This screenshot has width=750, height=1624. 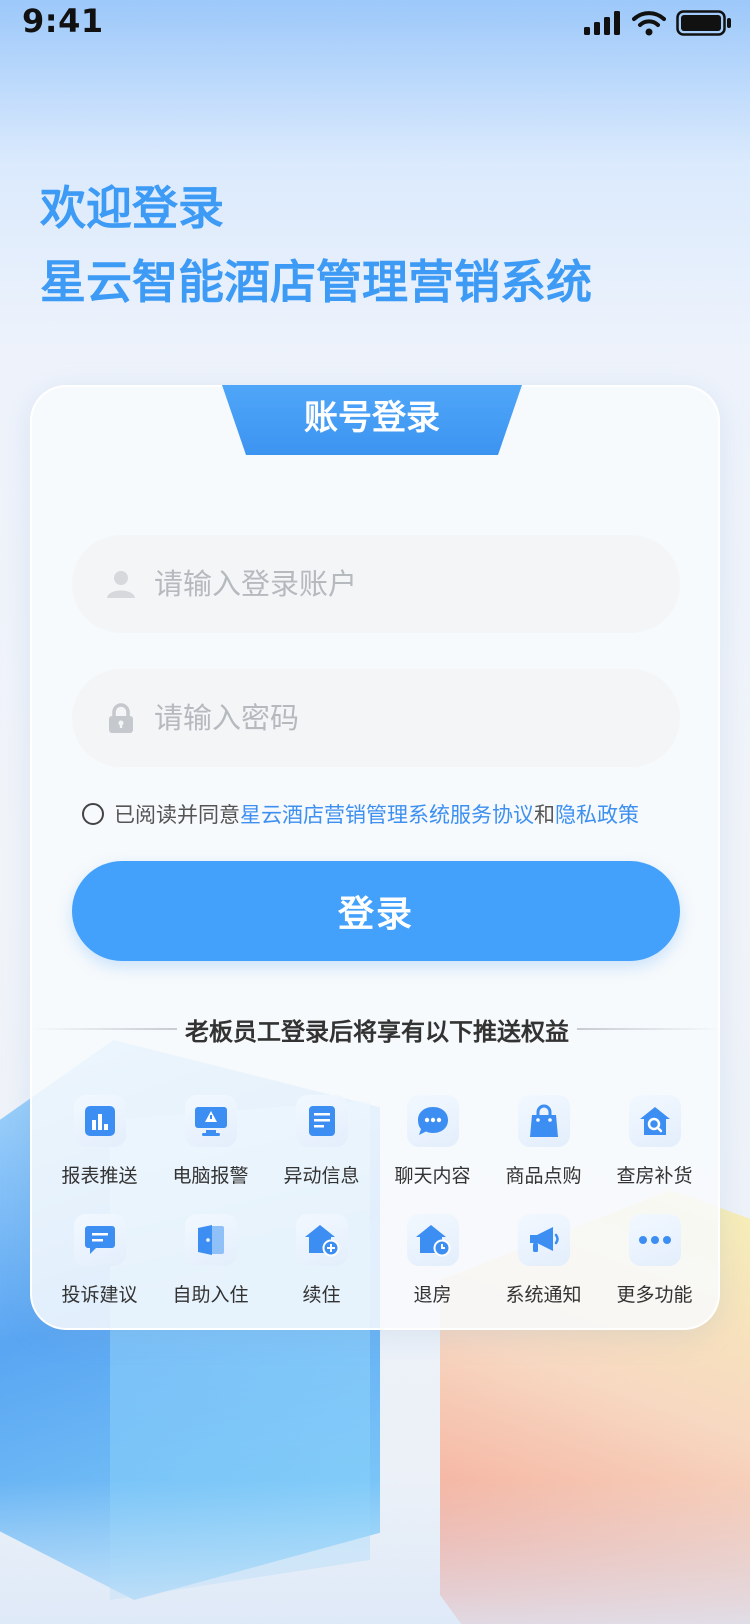 I want to click on status-bar: 9:41, so click(x=375, y=25).